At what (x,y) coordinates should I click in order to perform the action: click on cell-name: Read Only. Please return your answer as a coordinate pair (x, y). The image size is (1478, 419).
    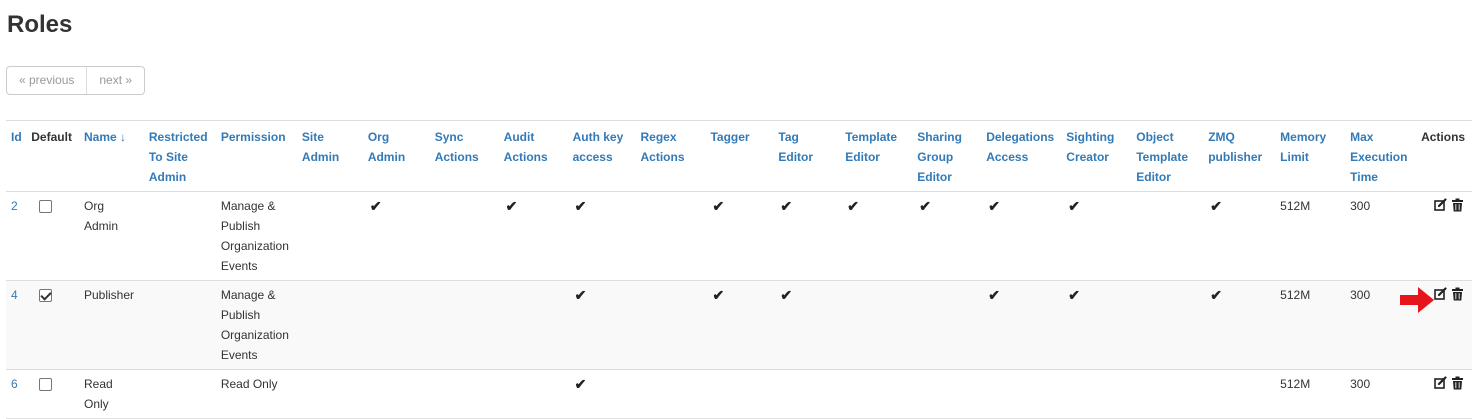
    Looking at the image, I should click on (111, 394).